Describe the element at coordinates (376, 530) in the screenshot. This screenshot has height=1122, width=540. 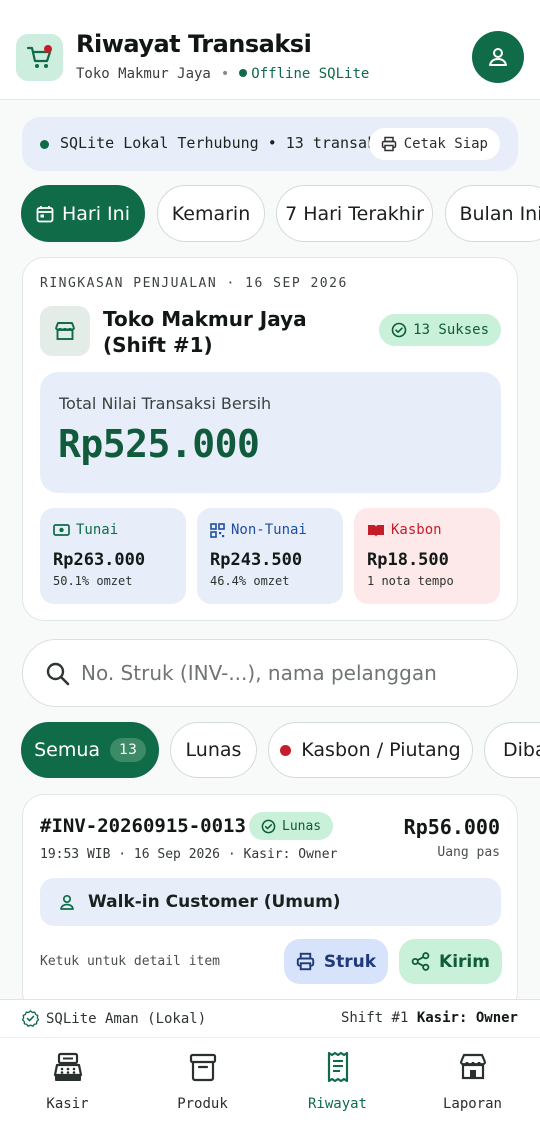
I see `open-book-icon` at that location.